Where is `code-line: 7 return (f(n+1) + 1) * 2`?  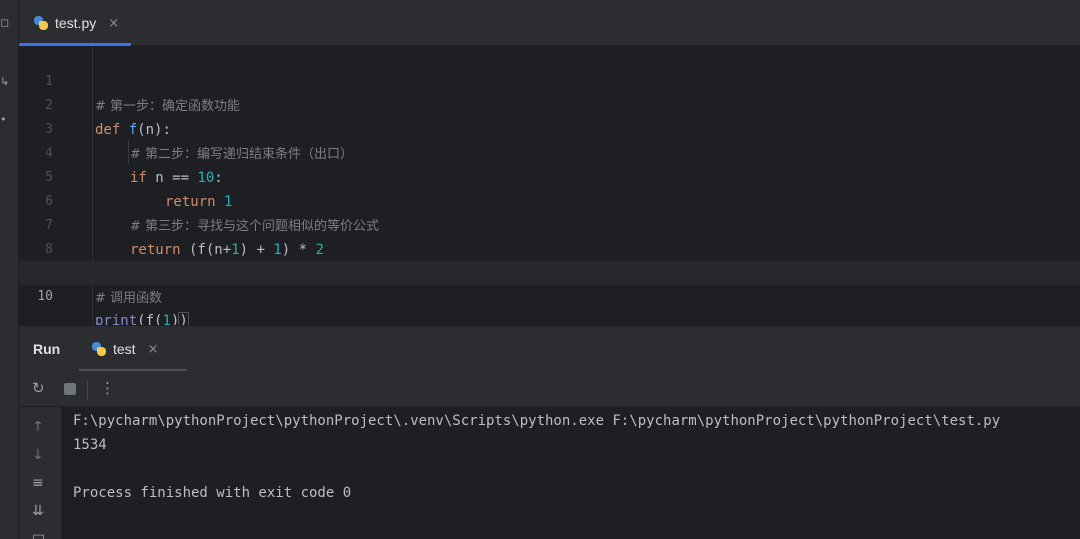 code-line: 7 return (f(n+1) + 1) * 2 is located at coordinates (549, 224).